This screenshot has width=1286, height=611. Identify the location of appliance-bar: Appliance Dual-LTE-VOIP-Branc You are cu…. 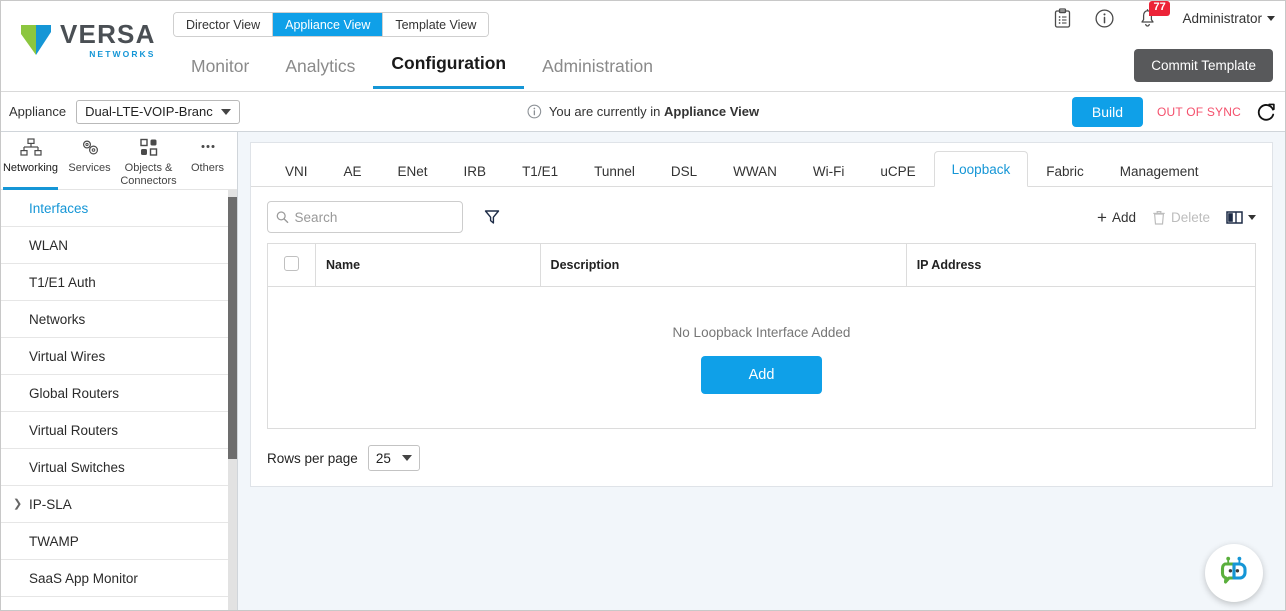
(643, 112).